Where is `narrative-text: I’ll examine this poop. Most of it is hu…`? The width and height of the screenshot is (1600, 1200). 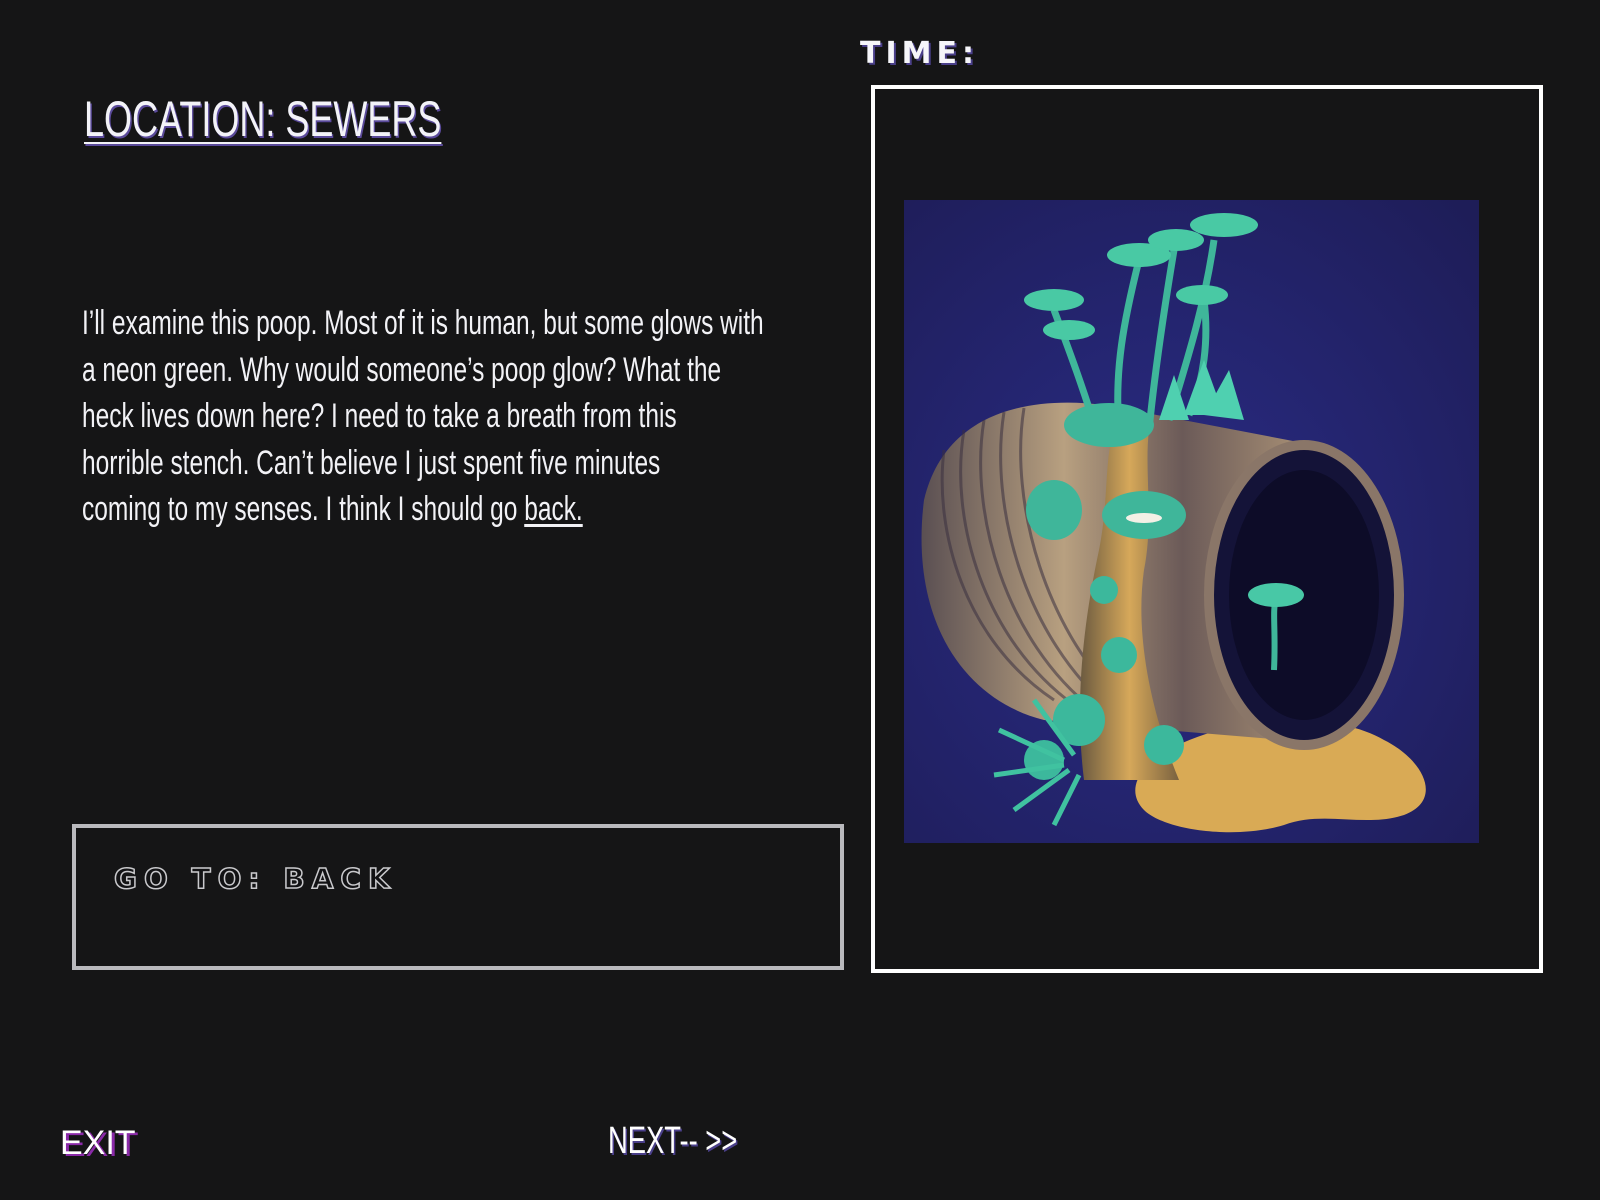
narrative-text: I’ll examine this poop. Most of it is hu… is located at coordinates (460, 416).